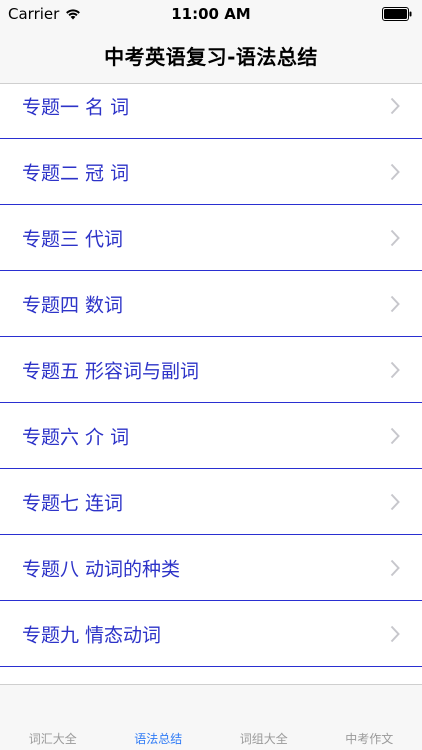 This screenshot has height=750, width=422. What do you see at coordinates (264, 717) in the screenshot?
I see `tab-phrases: 词组大全` at bounding box center [264, 717].